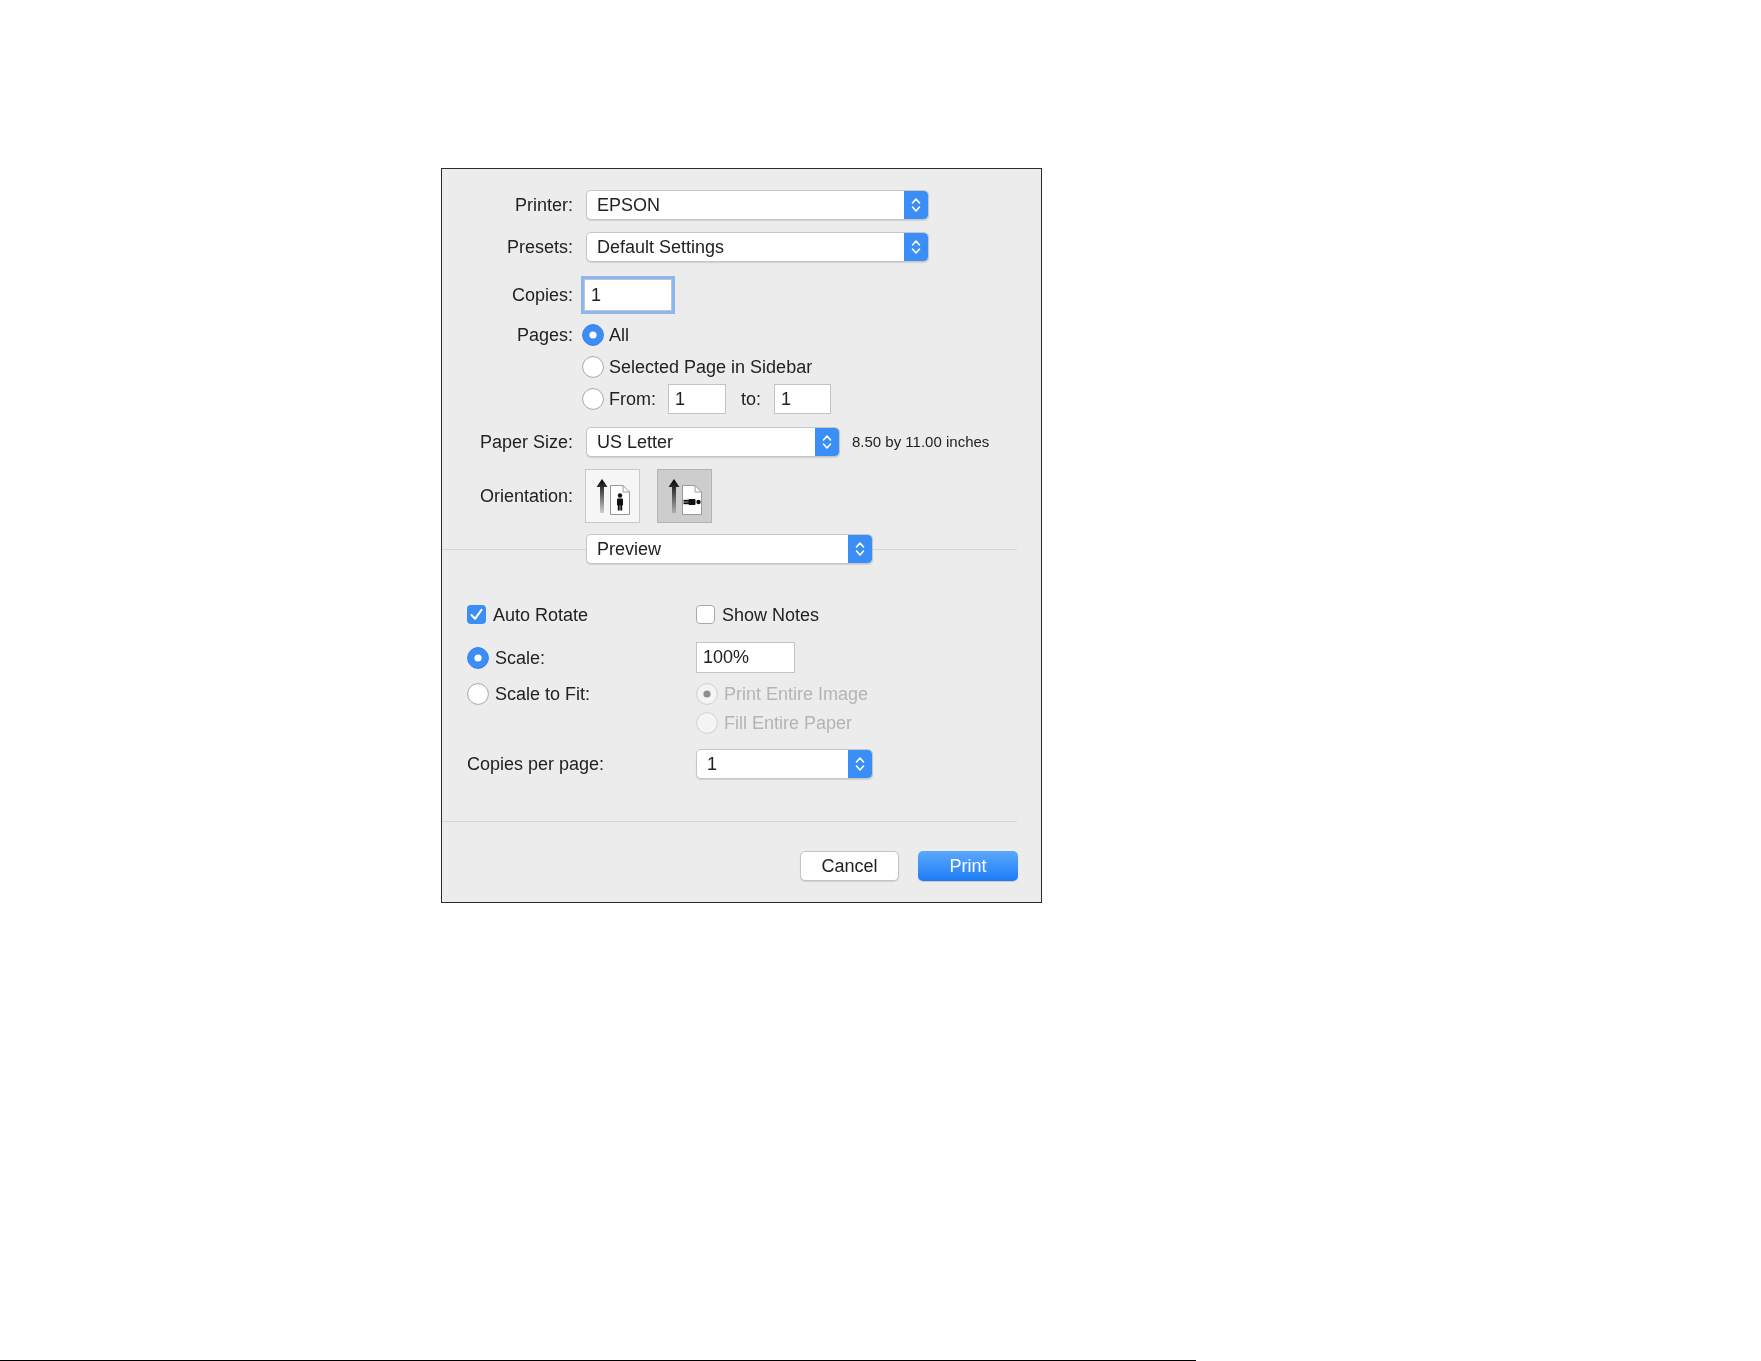 The height and width of the screenshot is (1361, 1761). I want to click on paper-dimensions: 8.50 by 11.00 inches, so click(921, 442).